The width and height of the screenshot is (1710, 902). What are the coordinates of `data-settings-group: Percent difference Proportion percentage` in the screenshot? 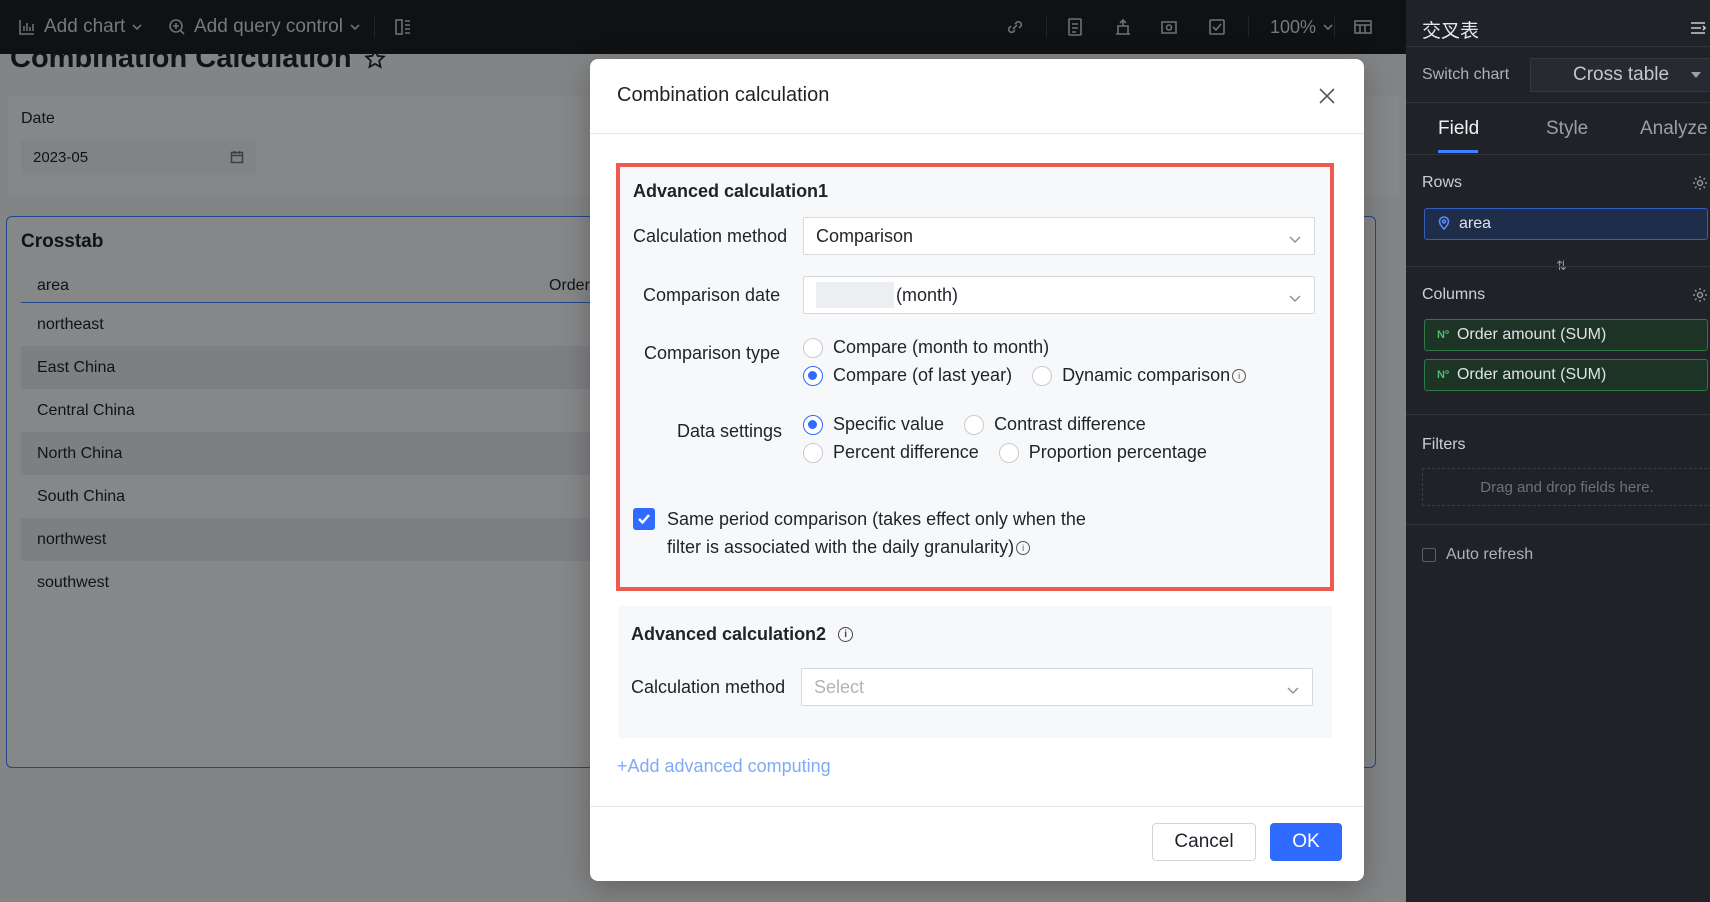 It's located at (1015, 452).